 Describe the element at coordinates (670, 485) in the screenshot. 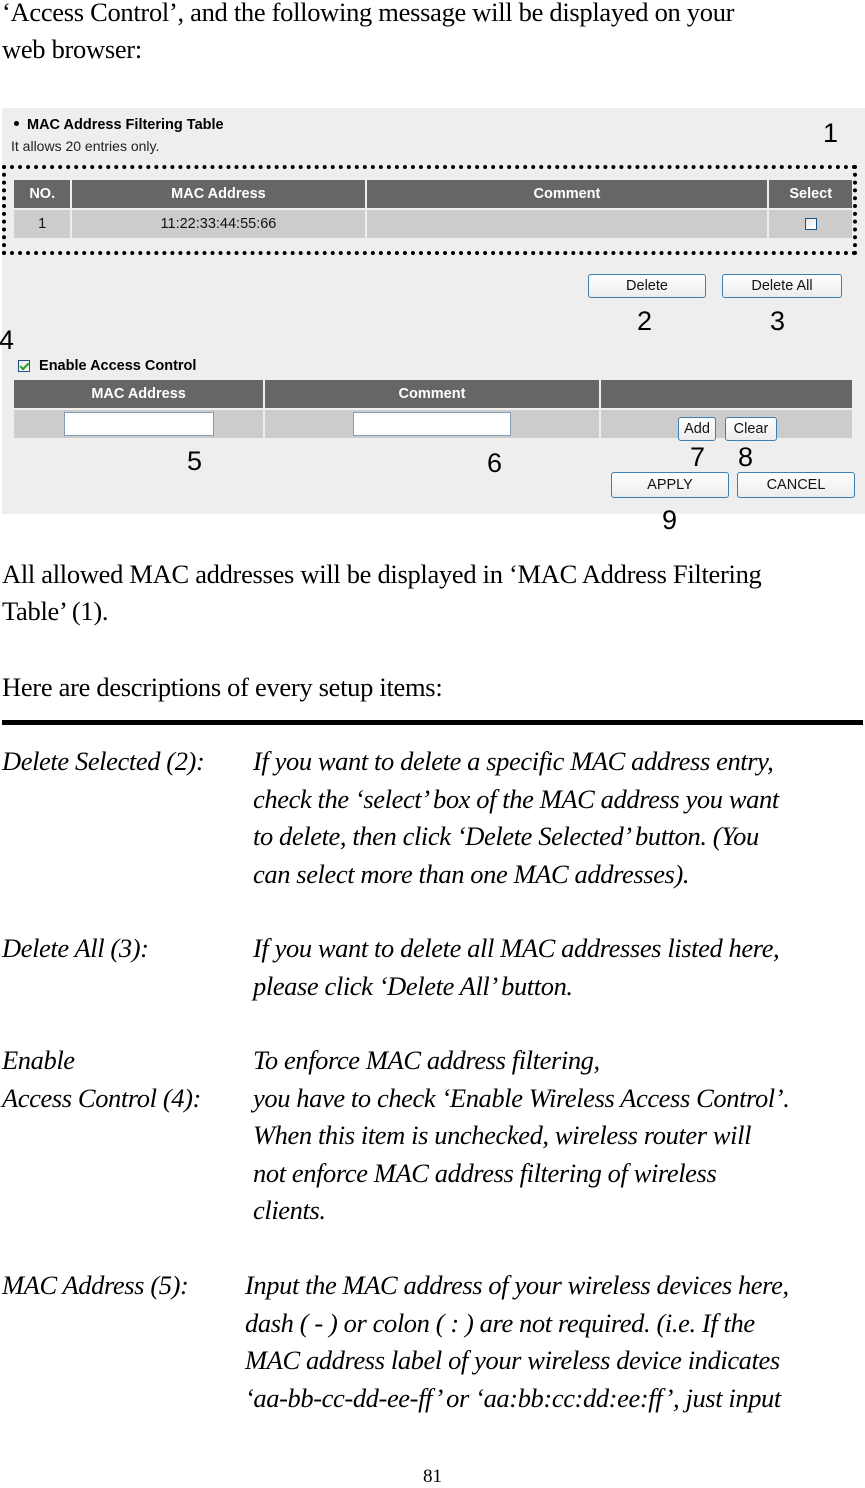

I see `apply-button: APPLY` at that location.